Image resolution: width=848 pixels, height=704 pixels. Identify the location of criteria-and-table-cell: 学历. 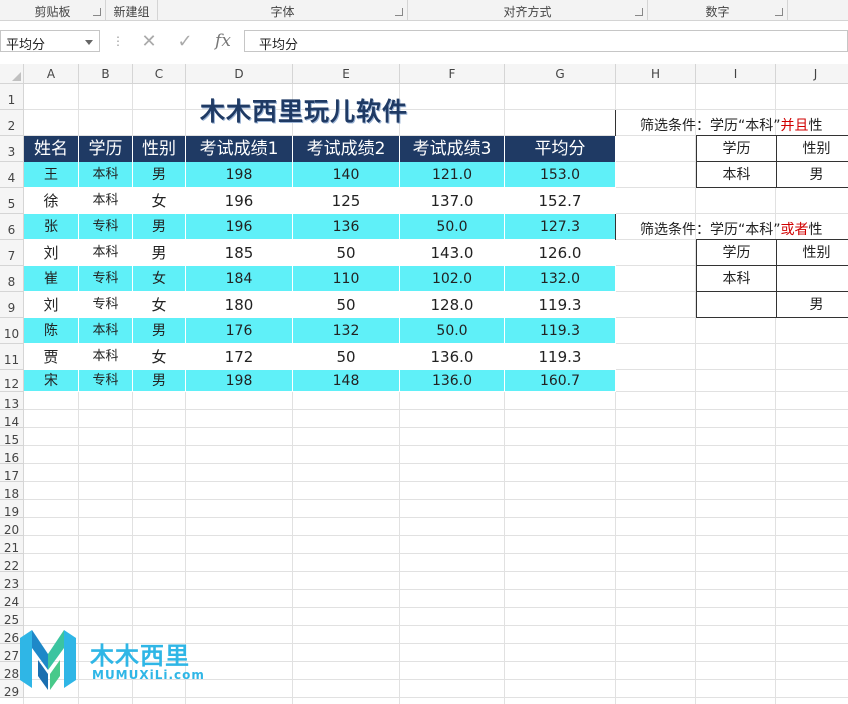
(736, 148).